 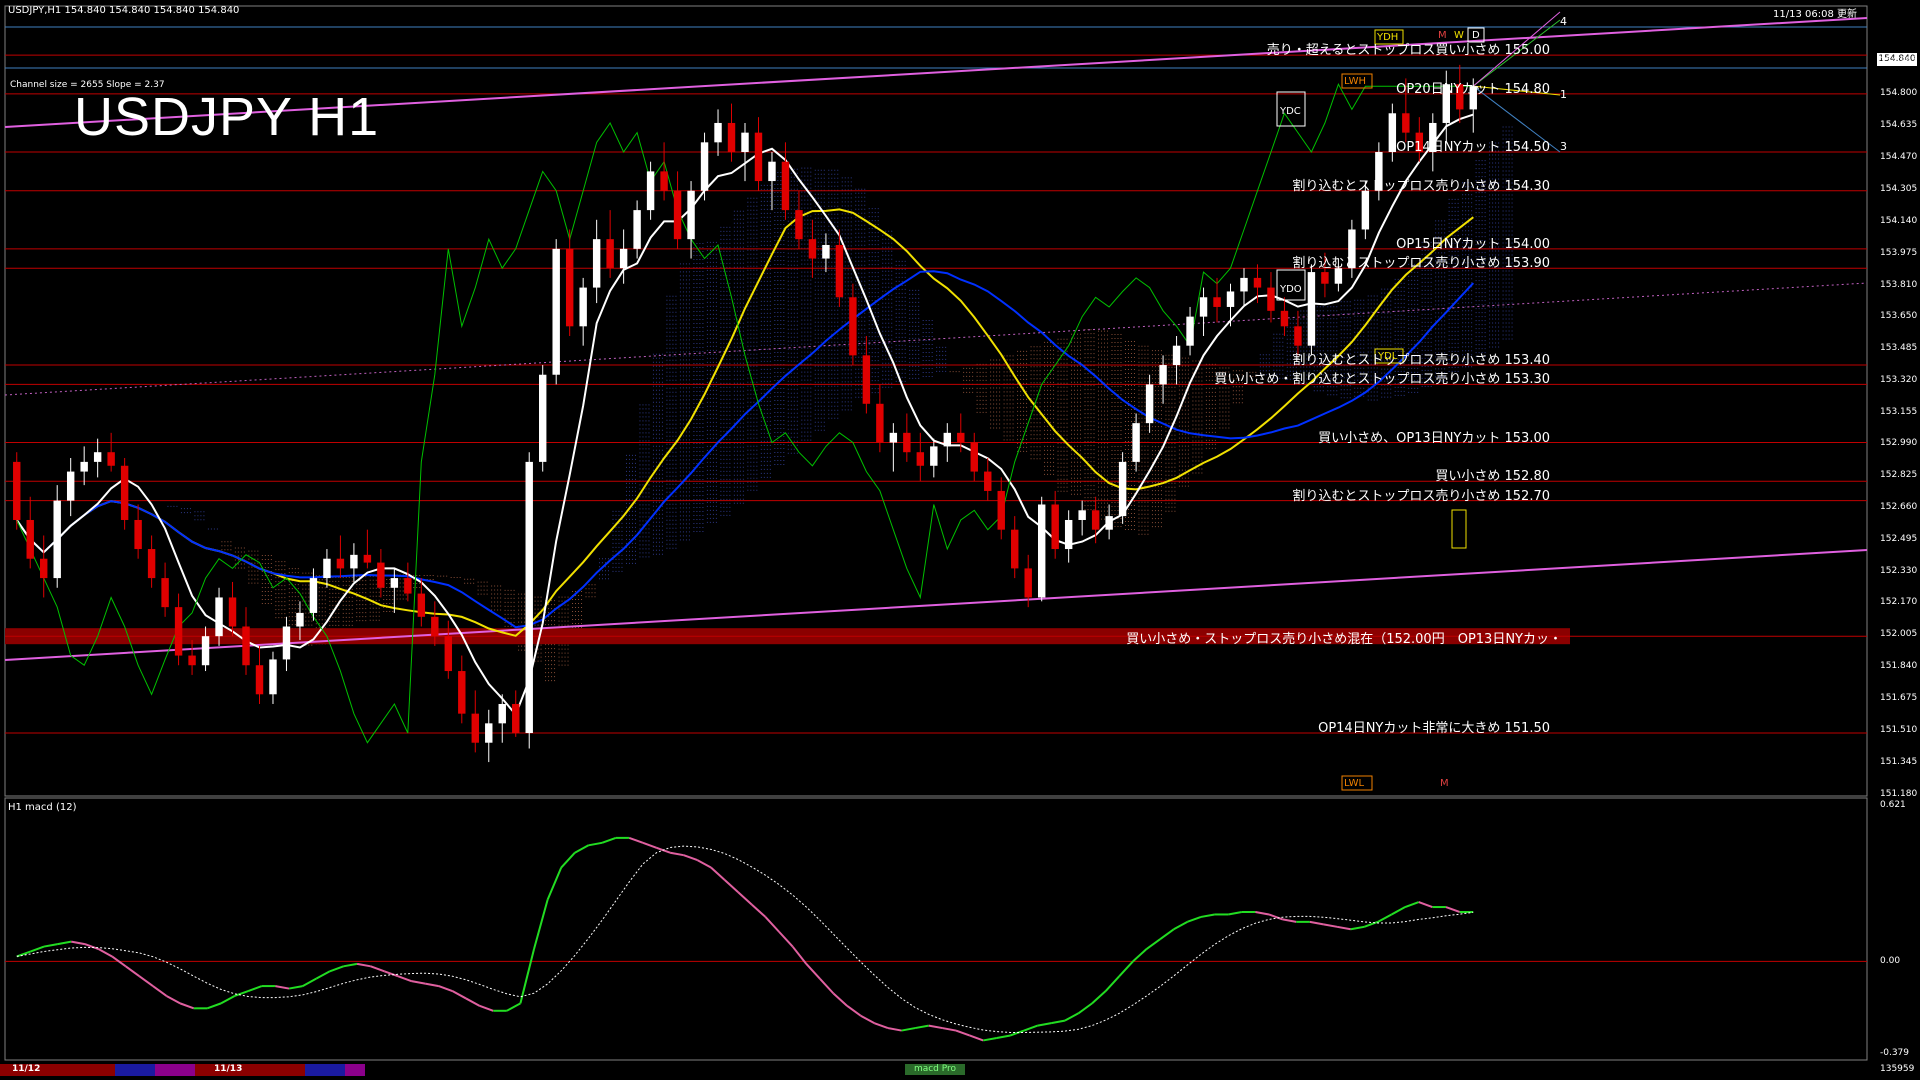 I want to click on y-tick-label: 153.650, so click(x=1899, y=315).